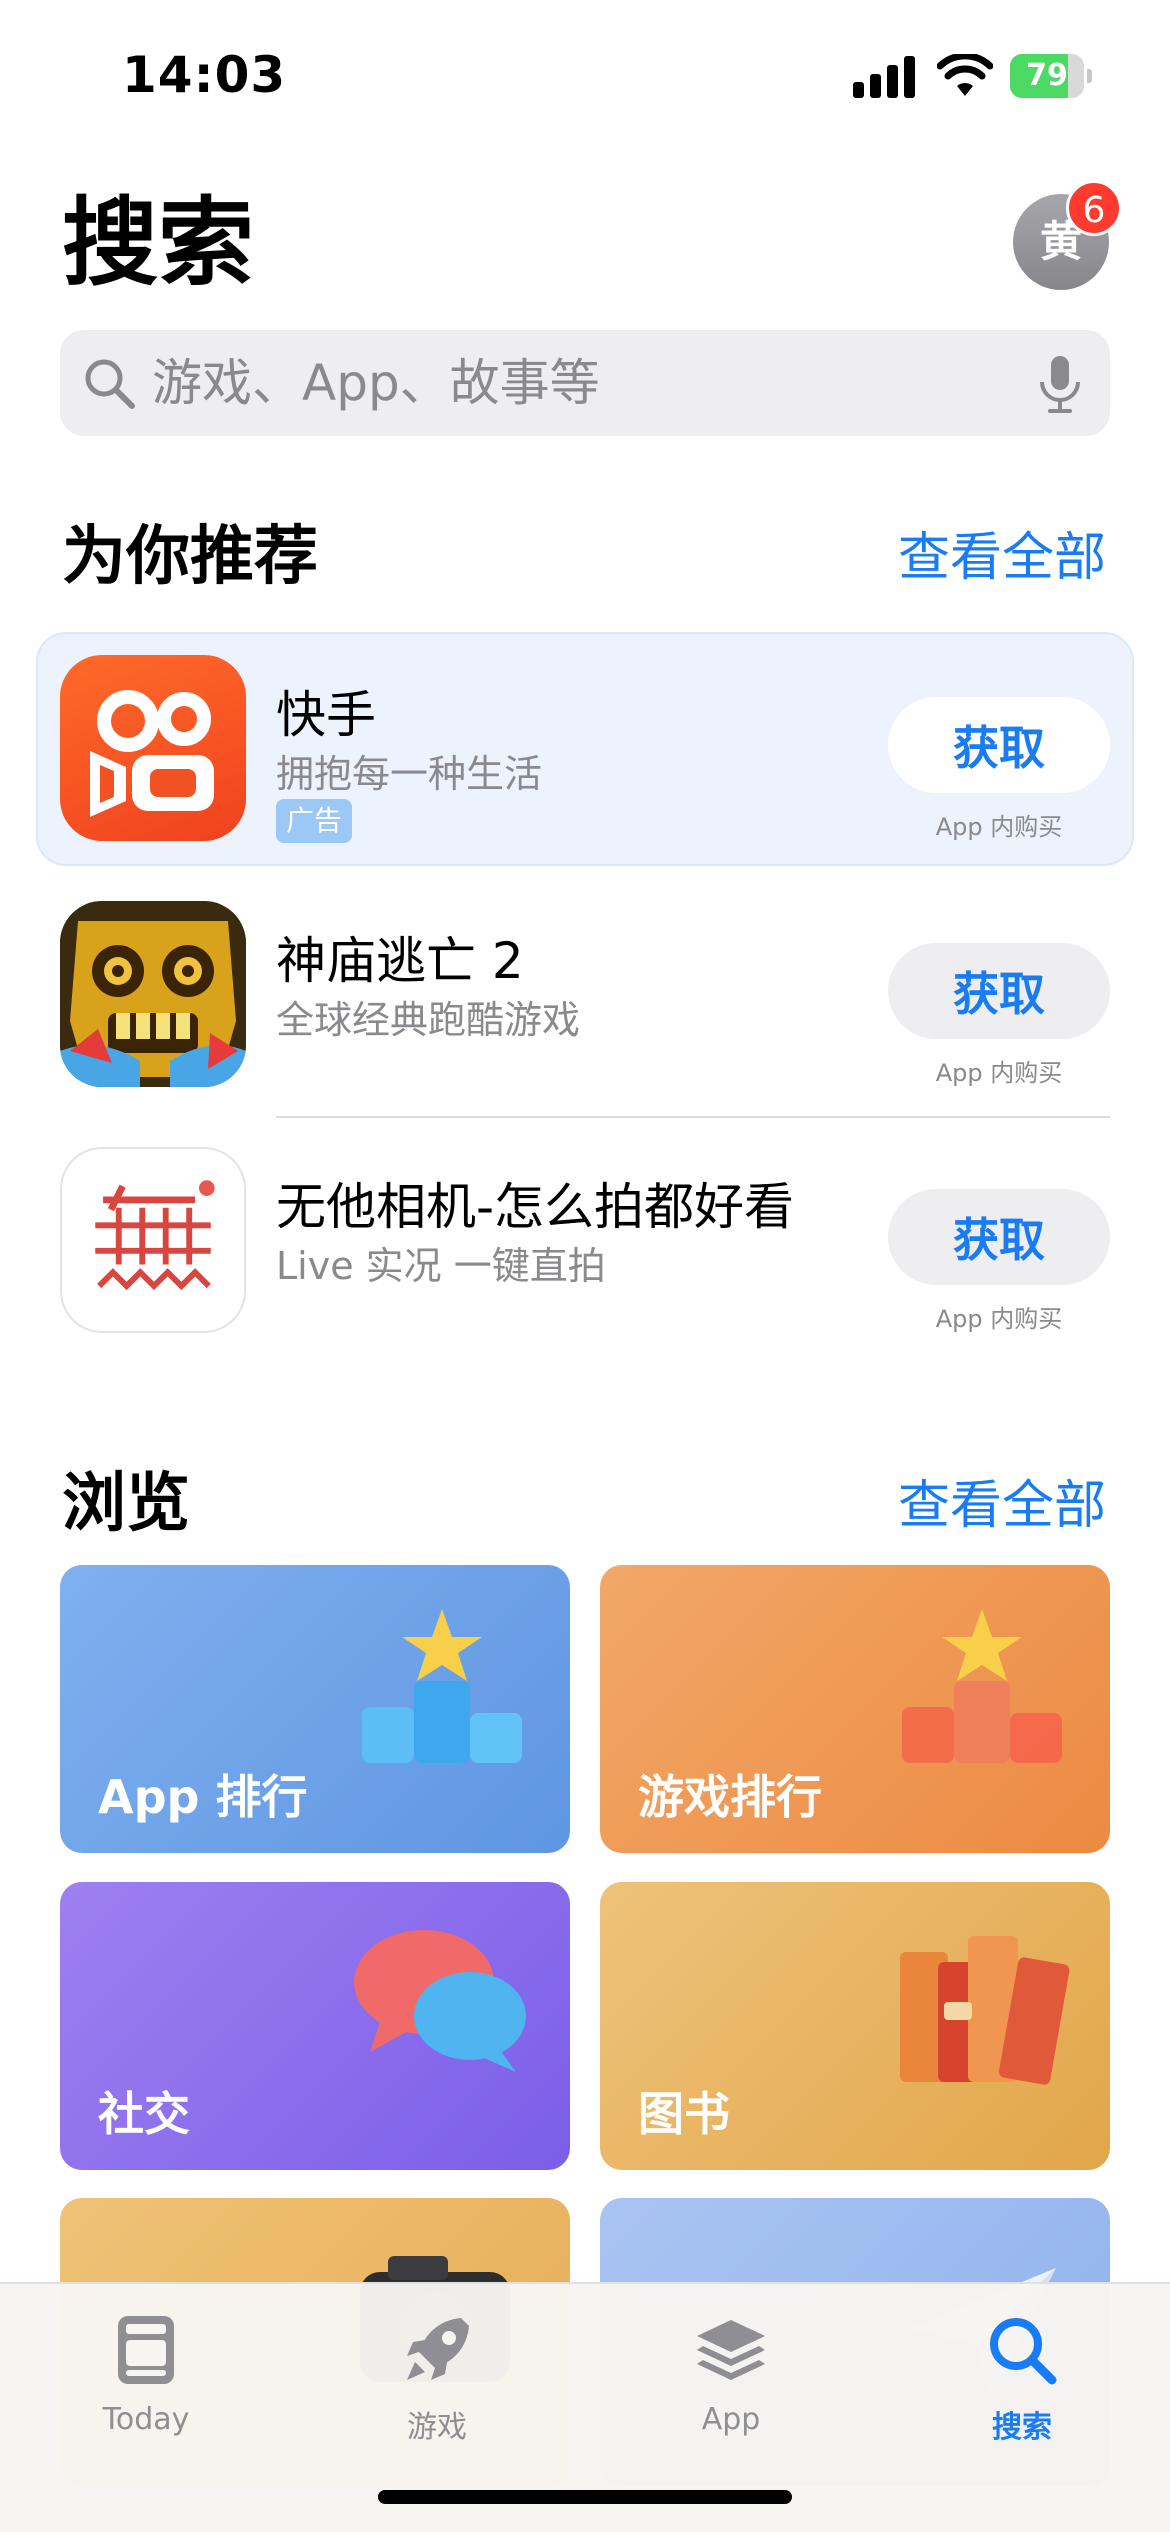 The width and height of the screenshot is (1170, 2532). I want to click on kuaishou-icon, so click(153, 748).